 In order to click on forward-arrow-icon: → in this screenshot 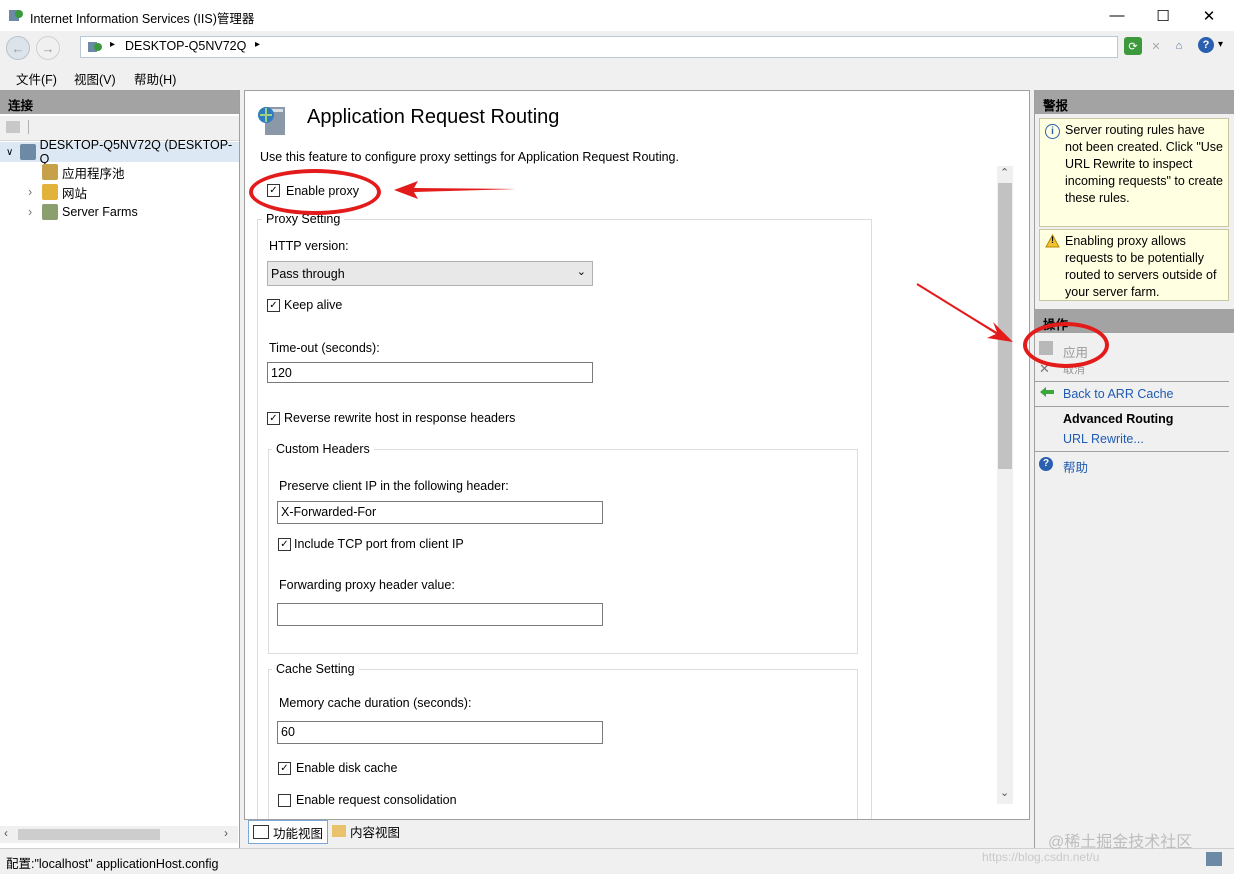, I will do `click(48, 48)`.